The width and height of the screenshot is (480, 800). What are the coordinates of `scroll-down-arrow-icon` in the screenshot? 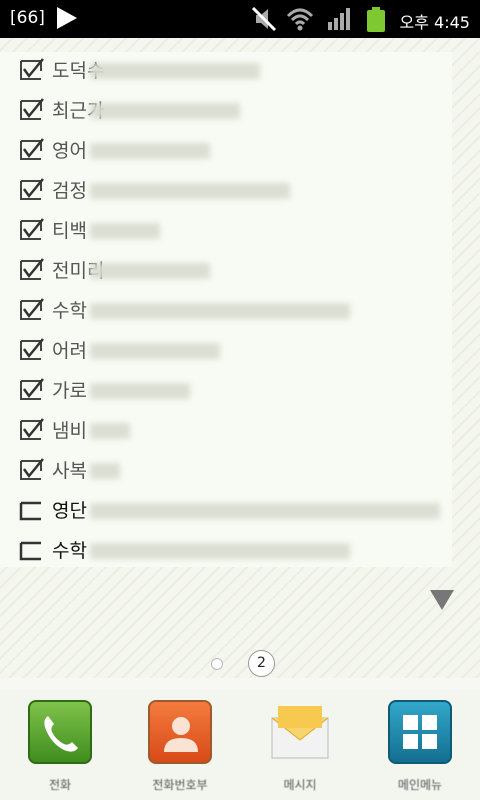 It's located at (442, 600).